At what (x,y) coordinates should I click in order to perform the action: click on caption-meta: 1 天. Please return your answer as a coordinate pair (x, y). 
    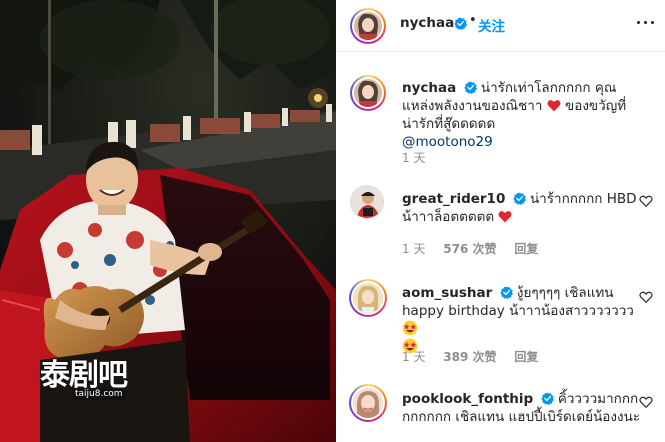
    Looking at the image, I should click on (420, 157).